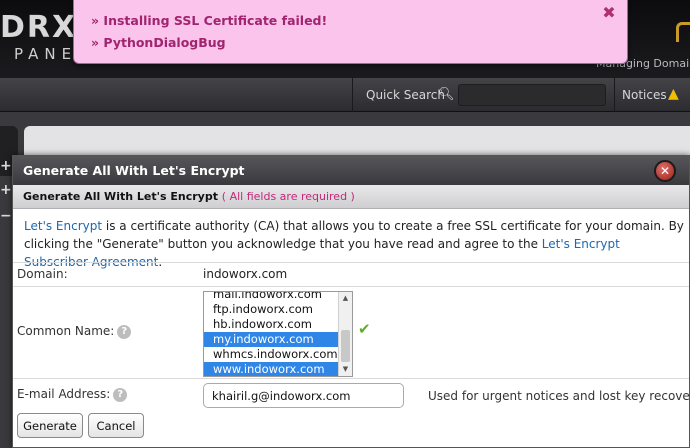  What do you see at coordinates (271, 297) in the screenshot?
I see `common-name-option: mail.indoworx.com` at bounding box center [271, 297].